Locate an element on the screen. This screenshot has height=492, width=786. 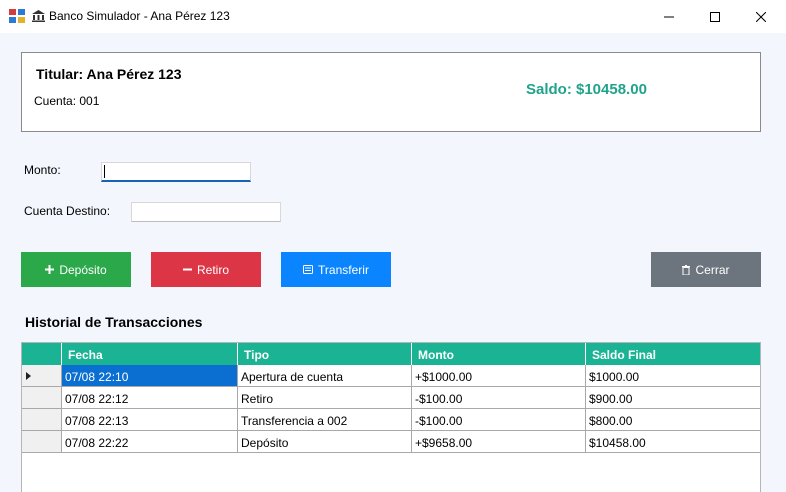
cell-tipo: Apertura de cuenta is located at coordinates (325, 376).